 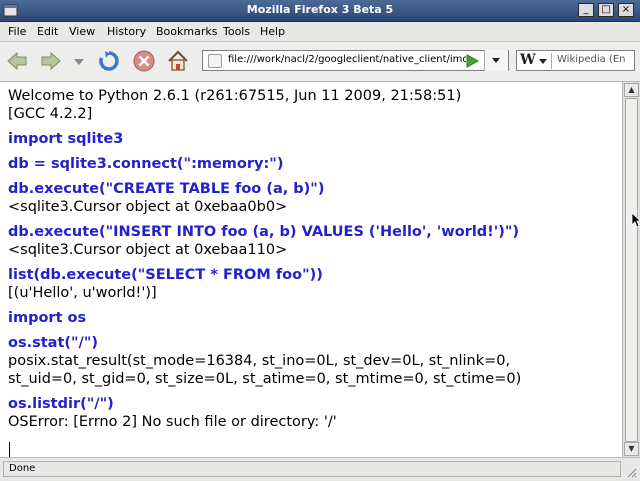 What do you see at coordinates (551, 61) in the screenshot?
I see `search-separator` at bounding box center [551, 61].